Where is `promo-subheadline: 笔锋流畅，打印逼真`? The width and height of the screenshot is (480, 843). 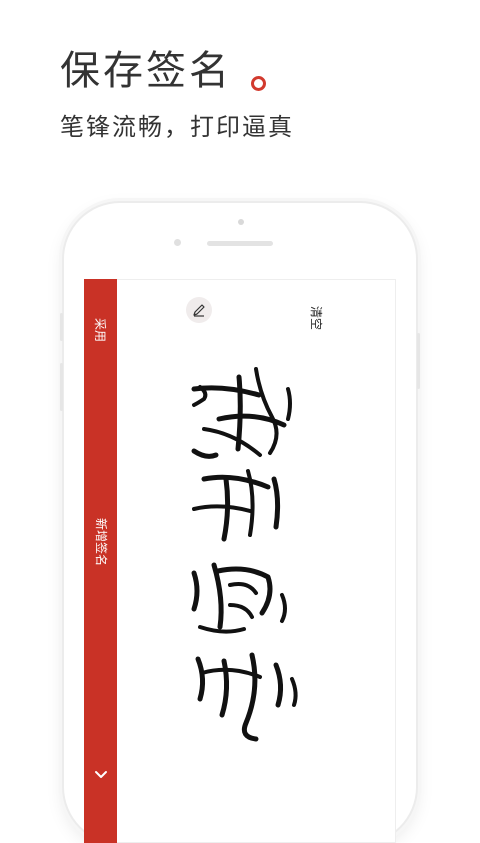 promo-subheadline: 笔锋流畅，打印逼真 is located at coordinates (177, 127).